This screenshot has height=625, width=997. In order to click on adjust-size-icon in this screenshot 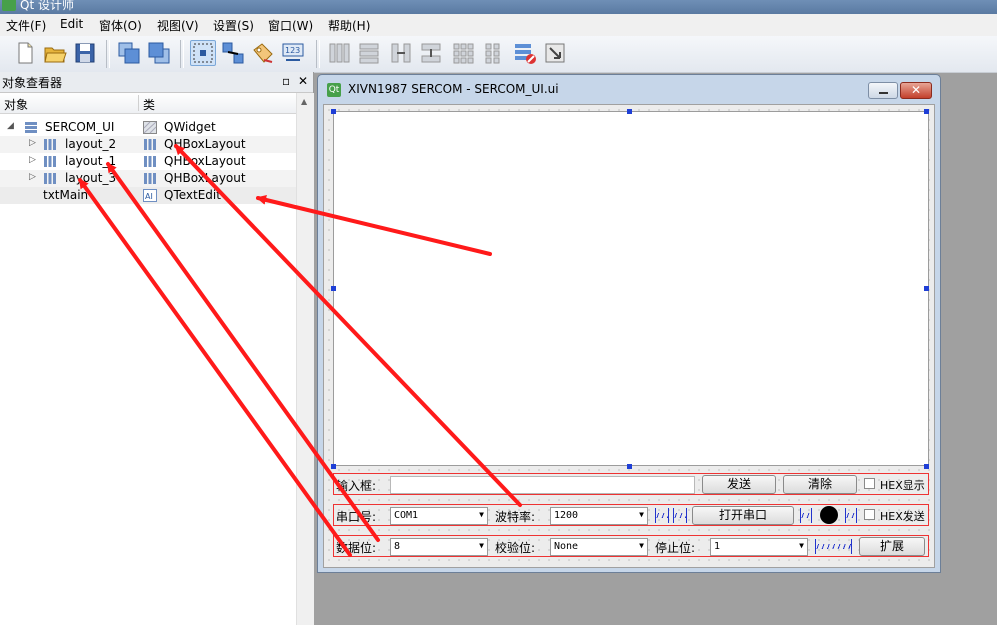, I will do `click(555, 53)`.